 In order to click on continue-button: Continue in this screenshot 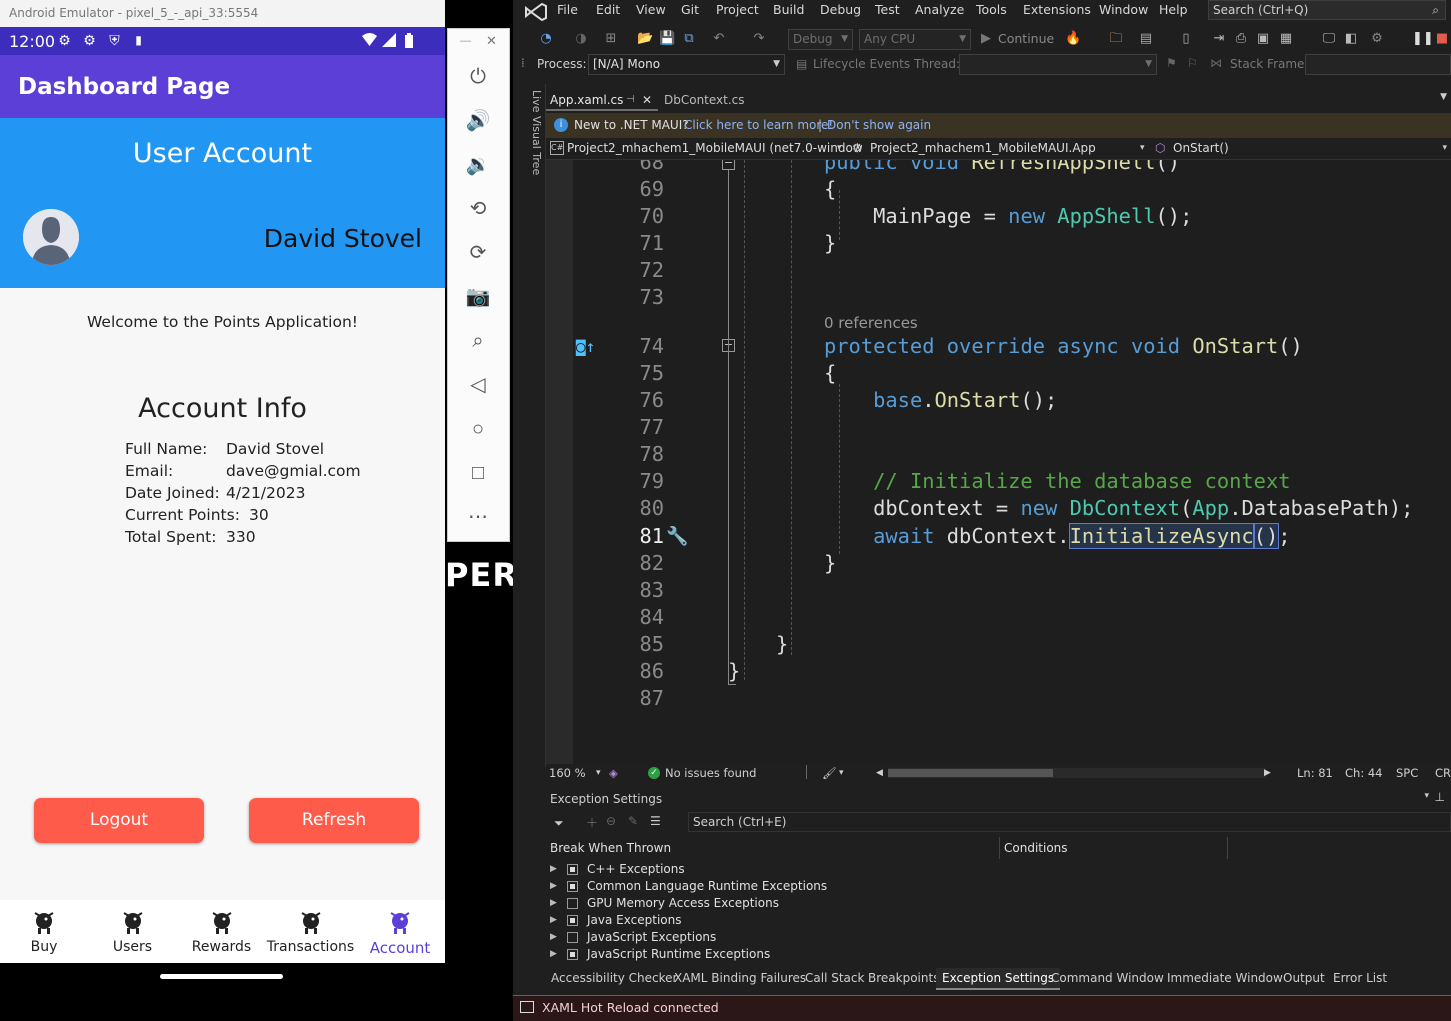, I will do `click(1026, 38)`.